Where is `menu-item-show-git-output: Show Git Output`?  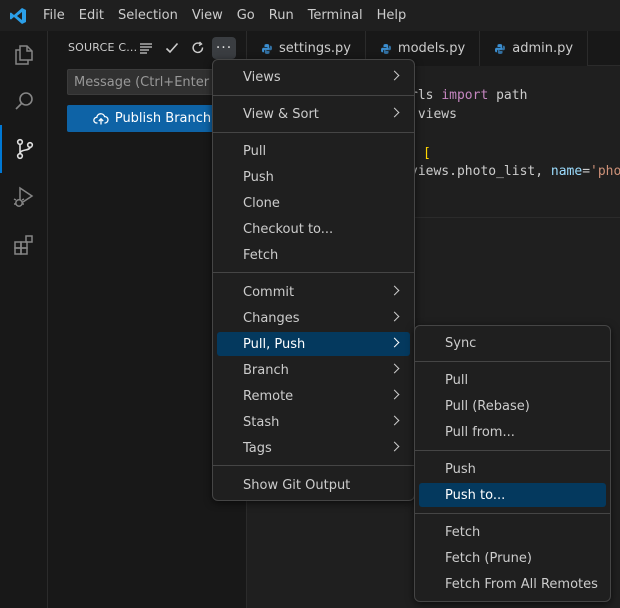
menu-item-show-git-output: Show Git Output is located at coordinates (313, 485).